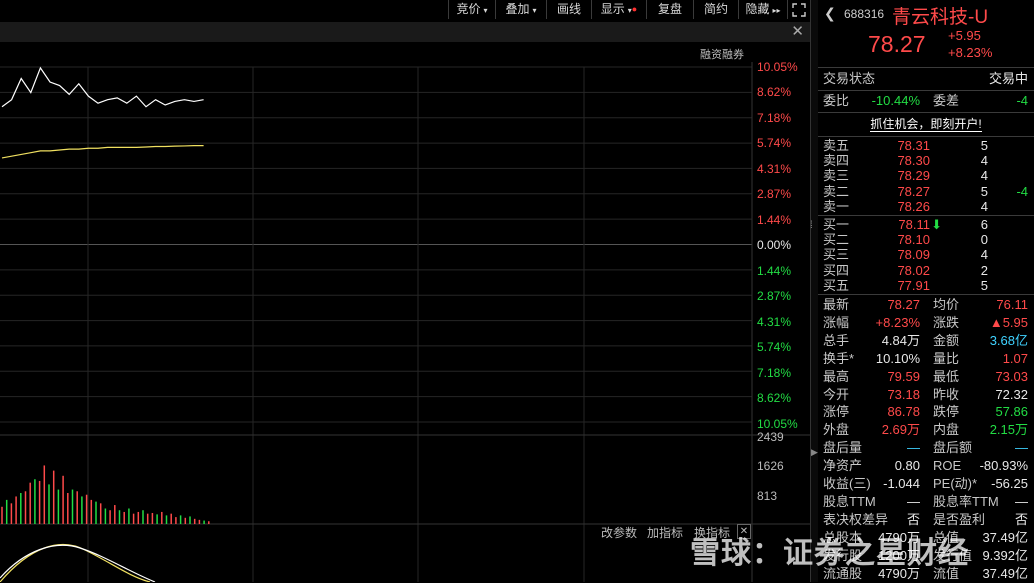 The image size is (1034, 583). I want to click on simple-mode-button: 简约, so click(715, 9).